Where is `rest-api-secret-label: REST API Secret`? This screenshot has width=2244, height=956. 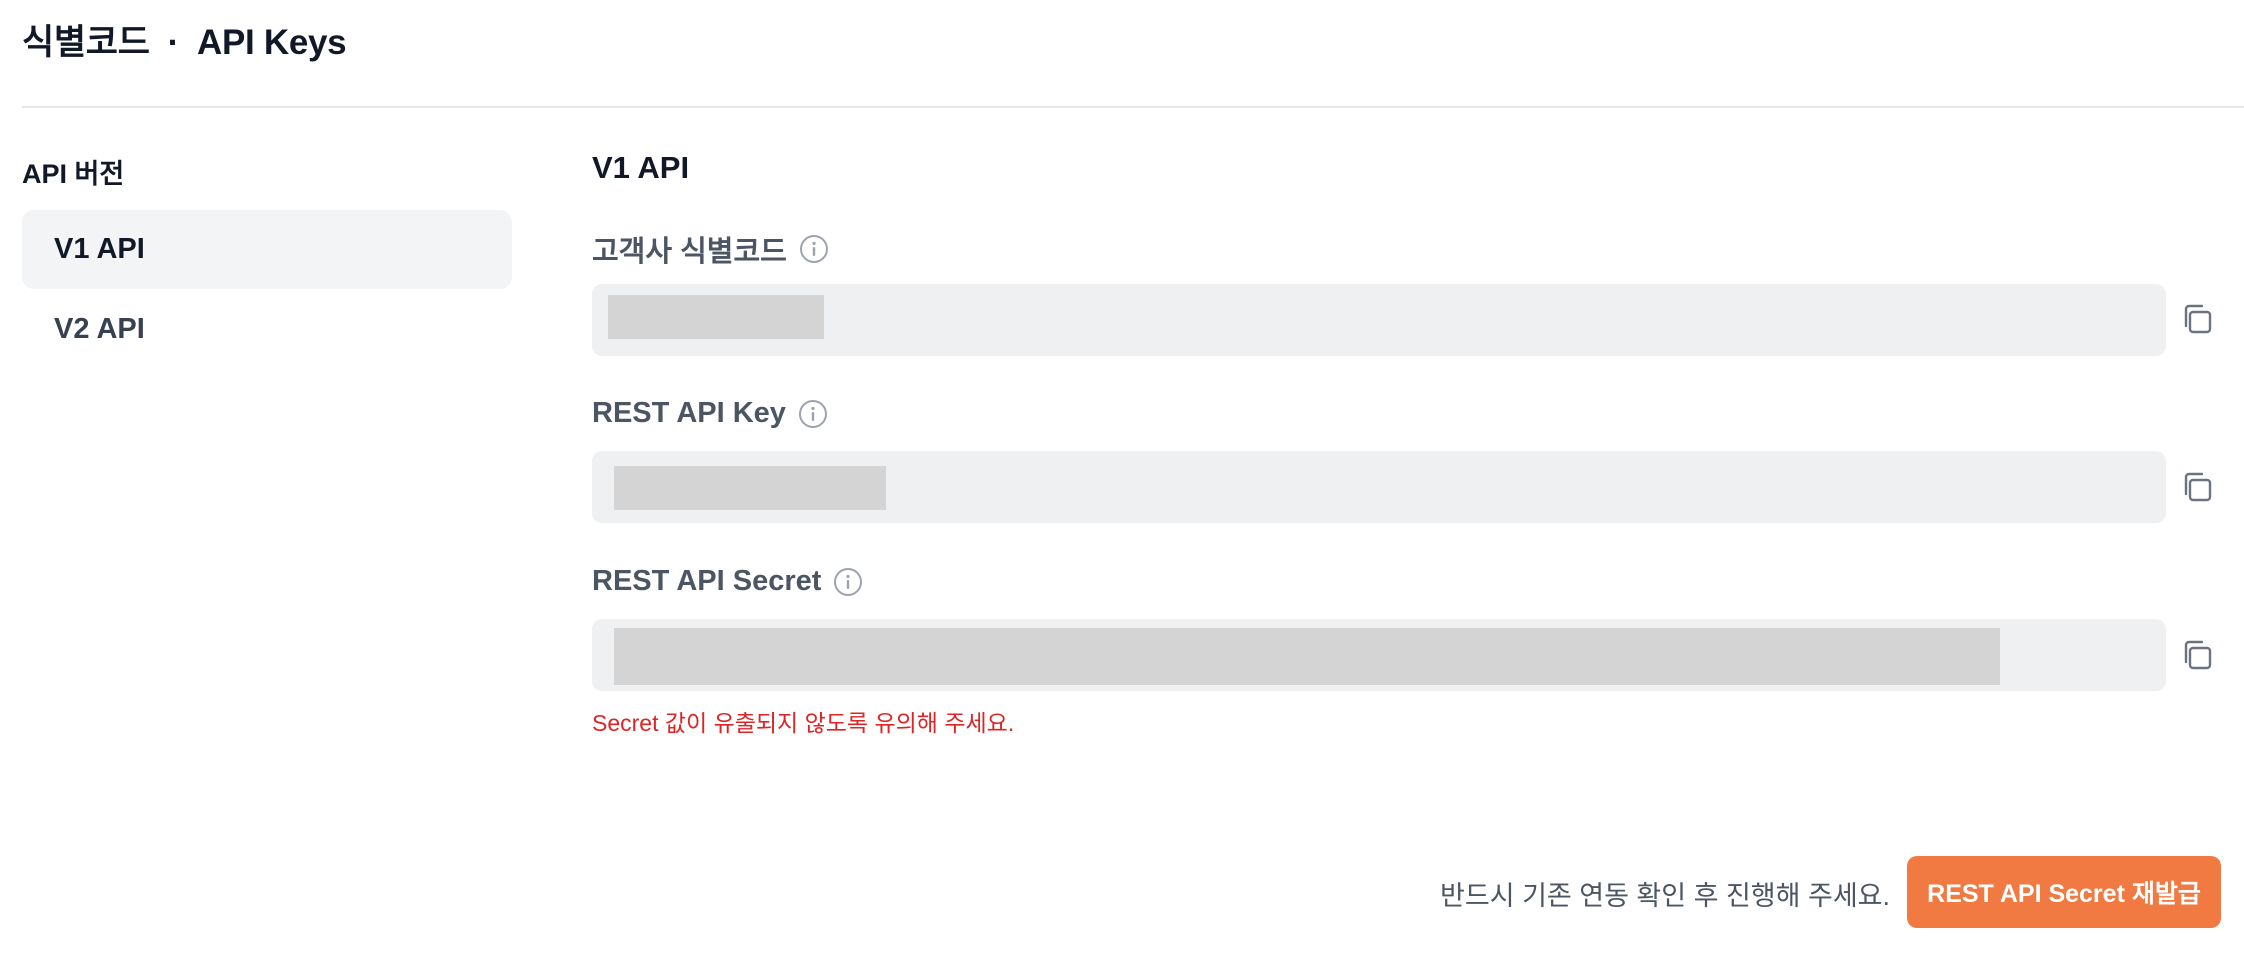
rest-api-secret-label: REST API Secret is located at coordinates (727, 581).